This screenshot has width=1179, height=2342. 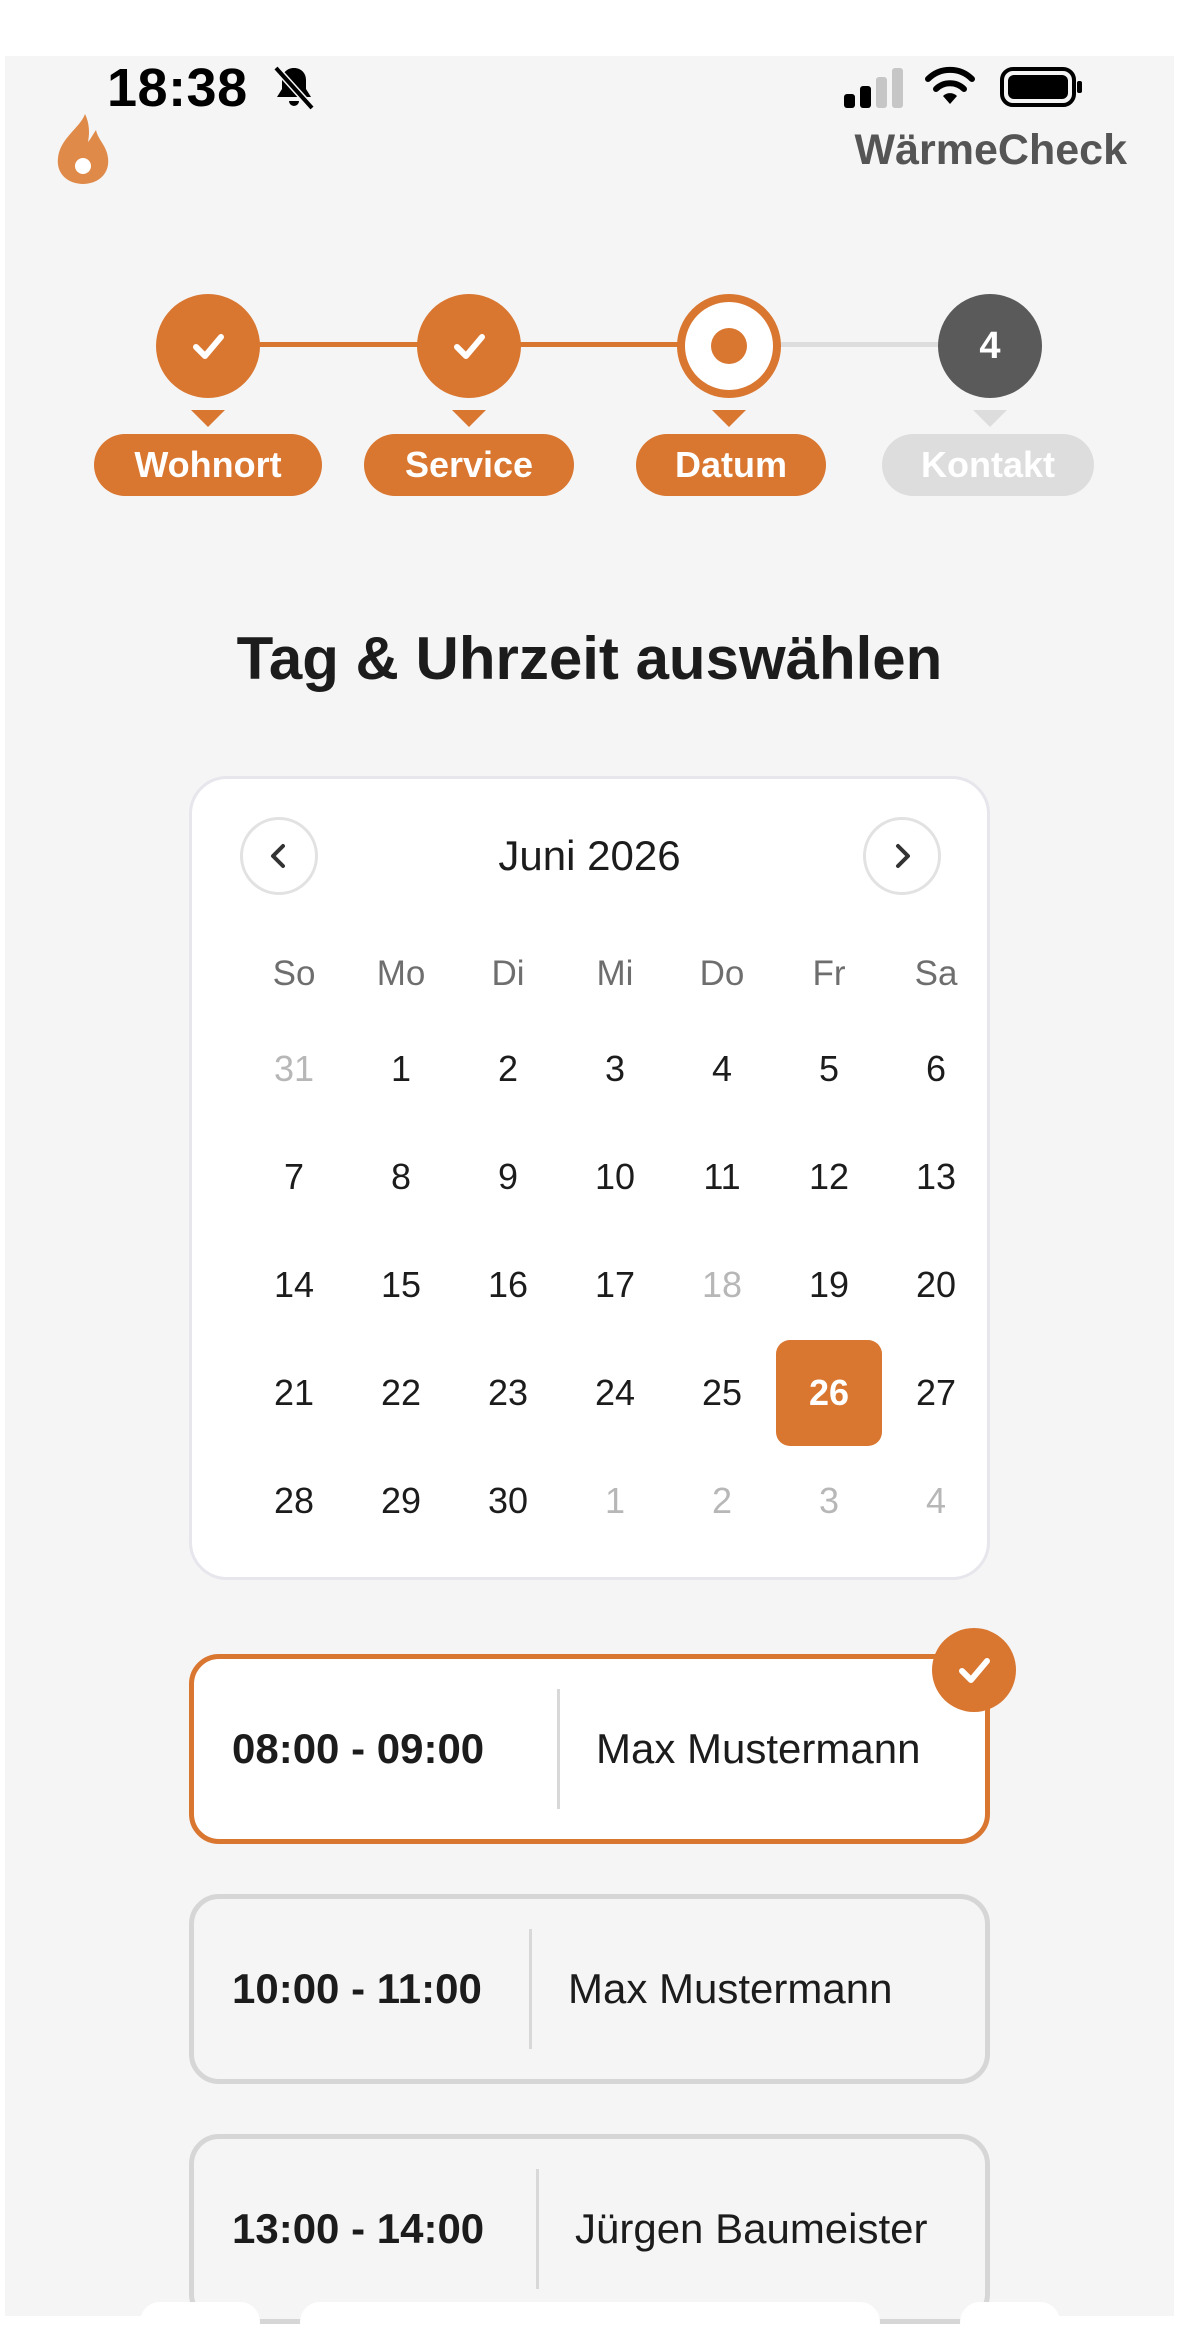 What do you see at coordinates (829, 1069) in the screenshot?
I see `calendar-day: 5` at bounding box center [829, 1069].